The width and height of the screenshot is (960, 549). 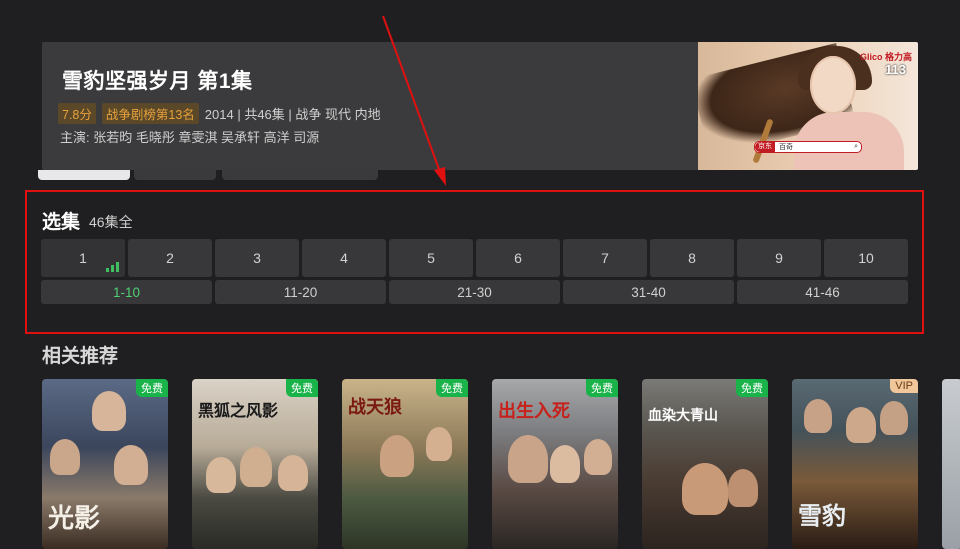 I want to click on poster-card: 光影 免费, so click(x=105, y=464).